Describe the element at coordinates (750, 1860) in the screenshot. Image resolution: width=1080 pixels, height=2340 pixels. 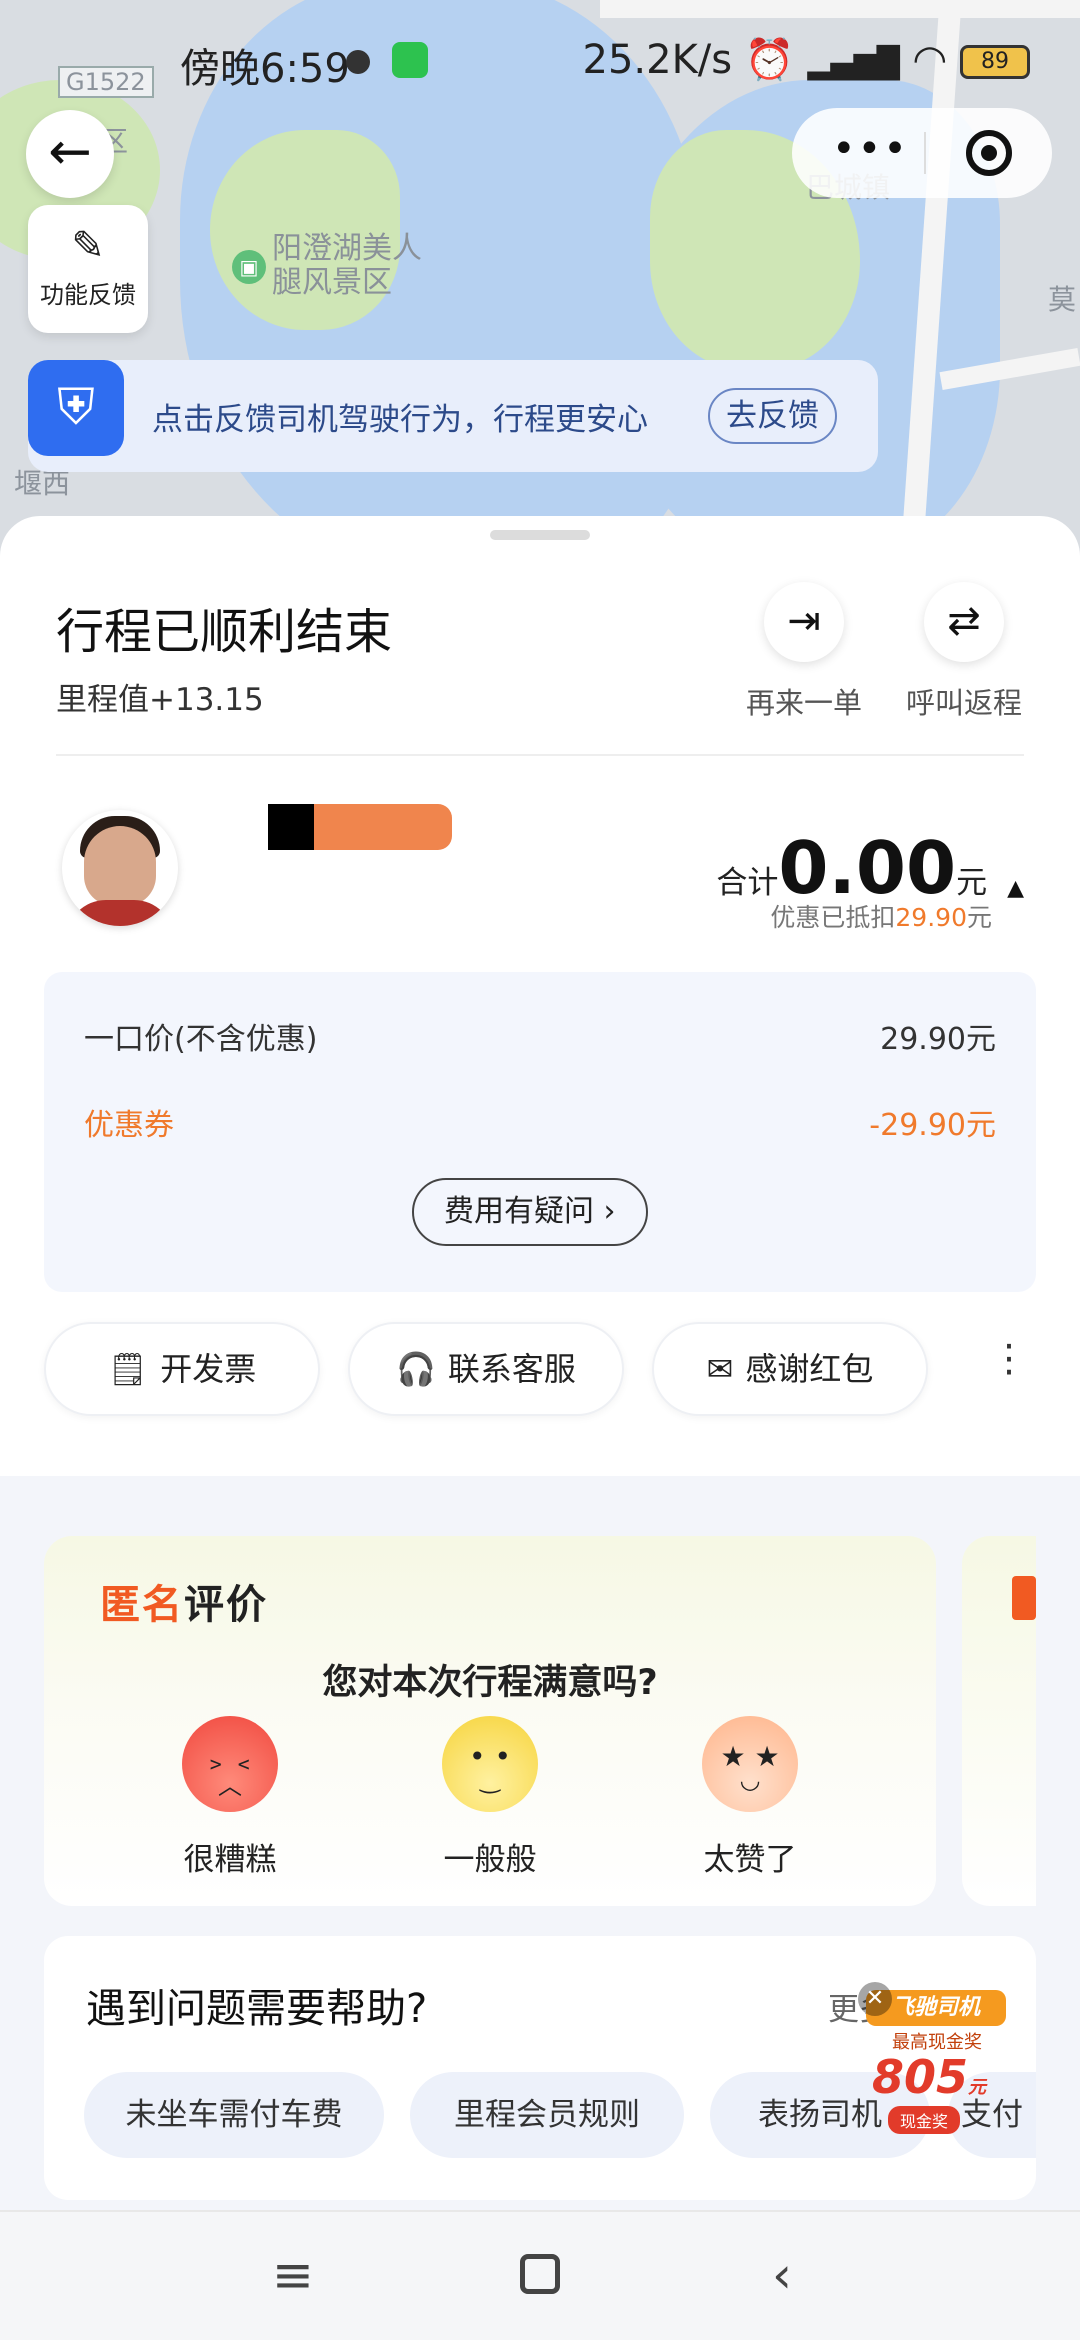
I see `rating-option-label: 太赞了` at that location.